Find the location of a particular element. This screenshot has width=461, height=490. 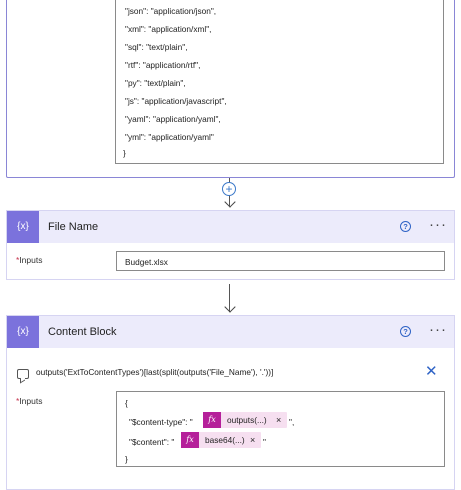

content-type-suffix: ", is located at coordinates (292, 422).